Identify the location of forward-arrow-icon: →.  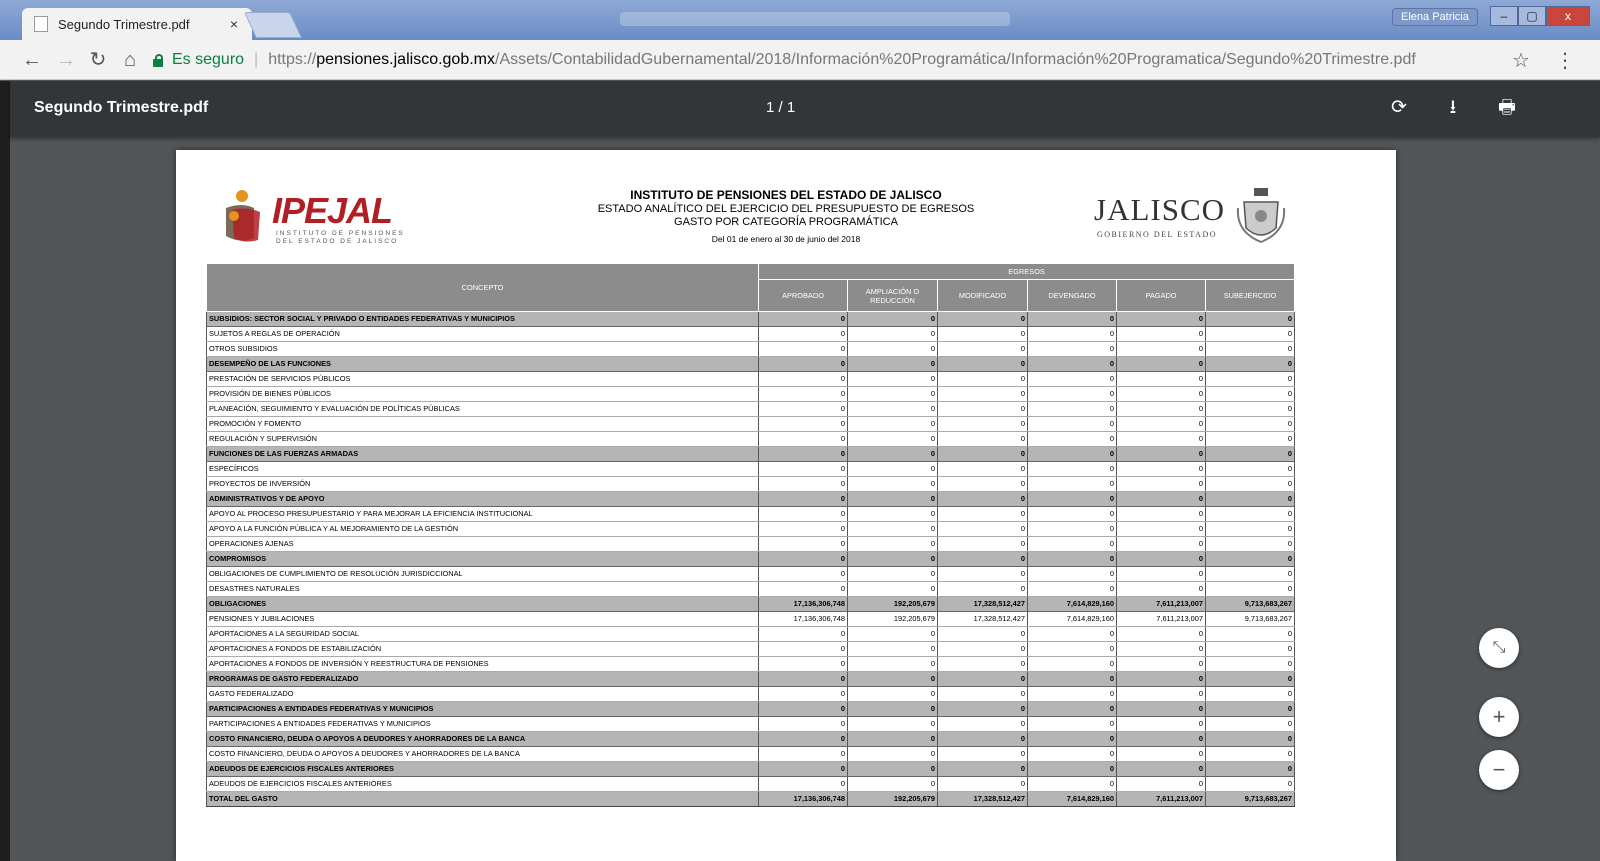
(66, 60).